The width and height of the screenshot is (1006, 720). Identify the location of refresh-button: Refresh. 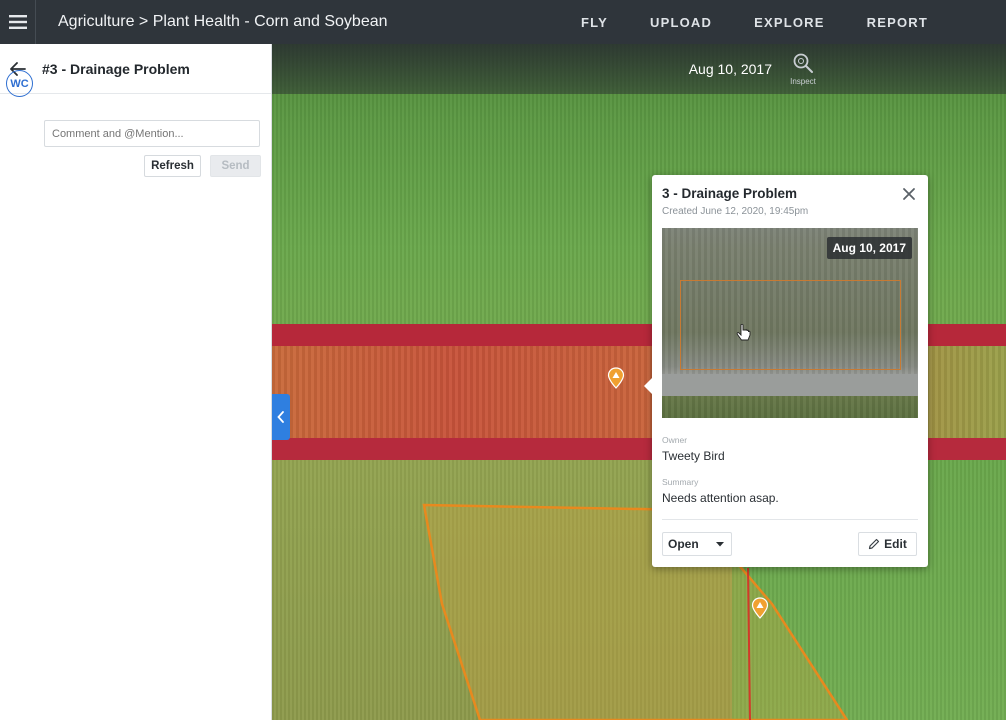
(172, 166).